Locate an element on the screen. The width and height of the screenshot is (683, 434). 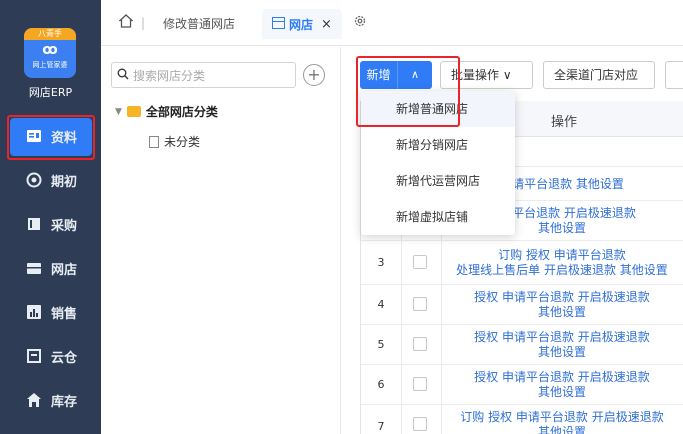
home-icon is located at coordinates (126, 22).